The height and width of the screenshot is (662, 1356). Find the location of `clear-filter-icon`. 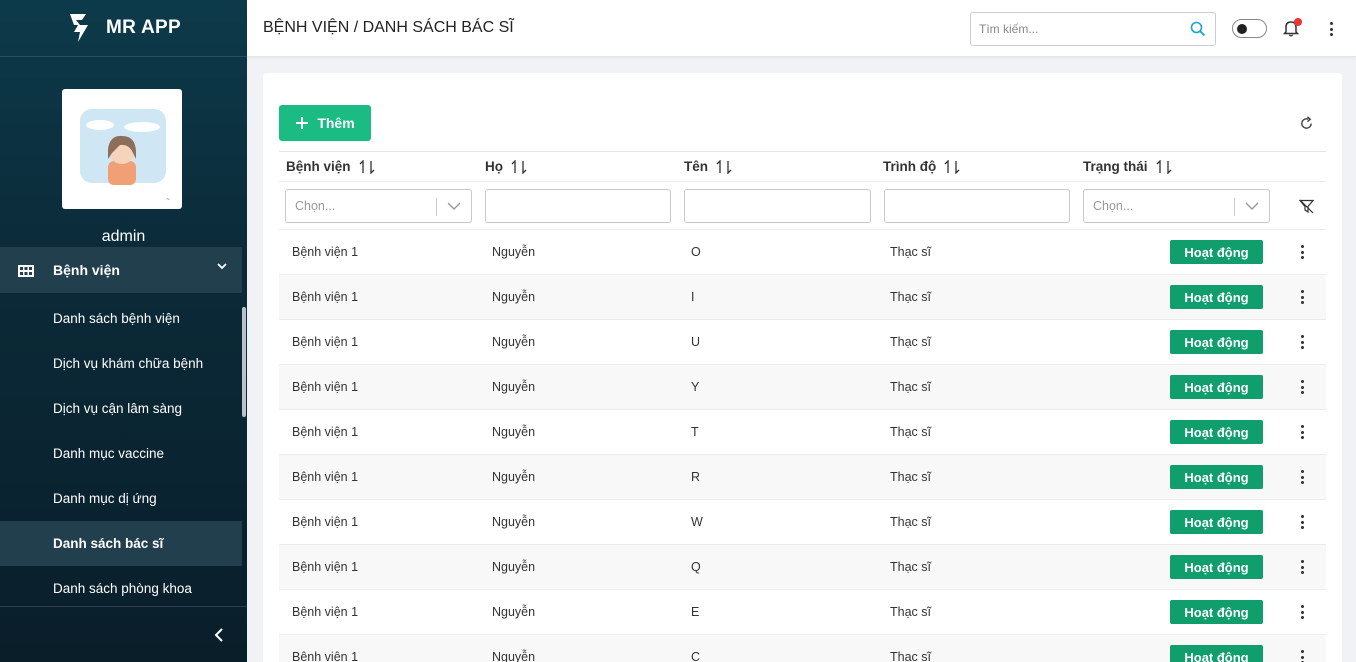

clear-filter-icon is located at coordinates (1306, 206).